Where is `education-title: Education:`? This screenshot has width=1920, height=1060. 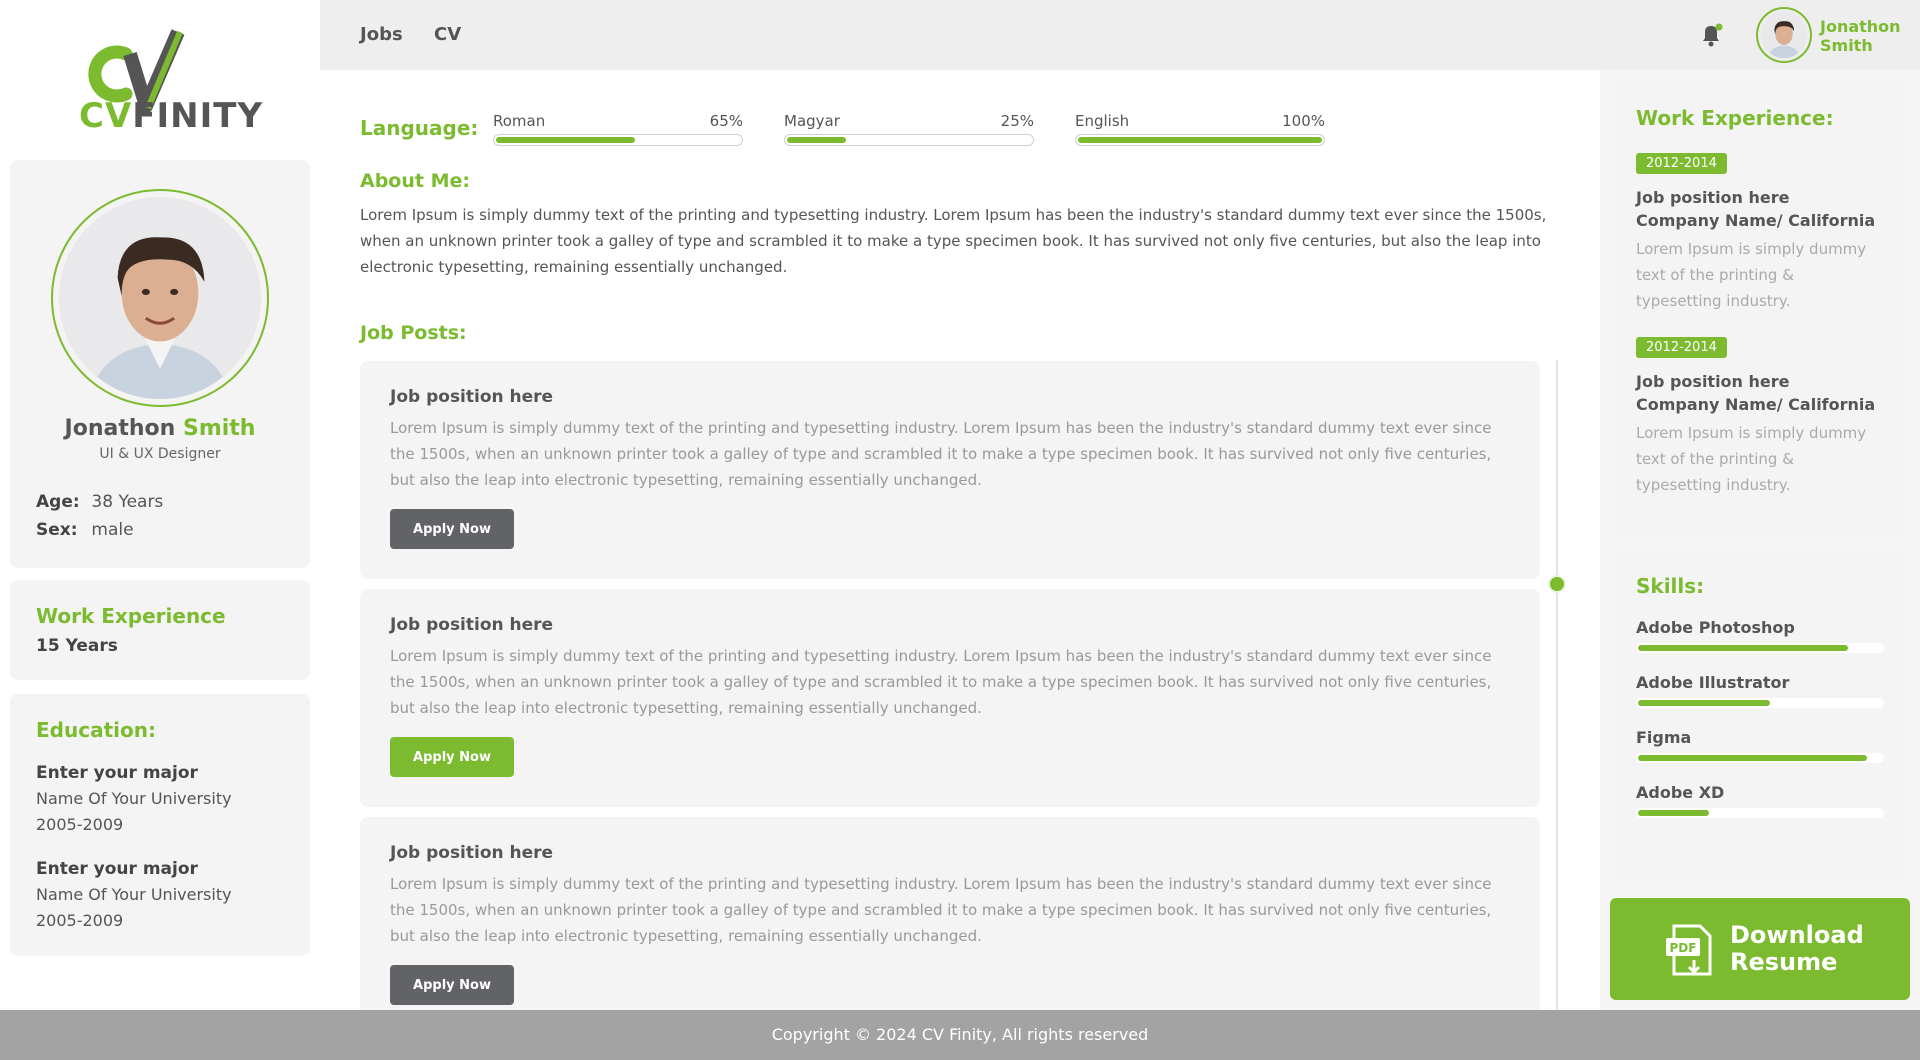
education-title: Education: is located at coordinates (96, 730).